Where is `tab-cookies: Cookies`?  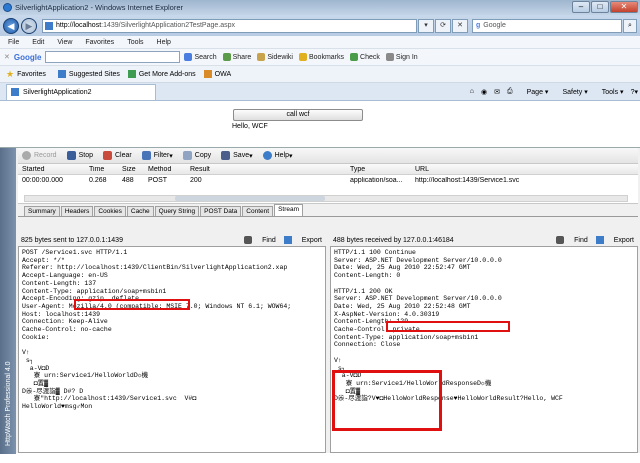
tab-cookies: Cookies is located at coordinates (110, 211).